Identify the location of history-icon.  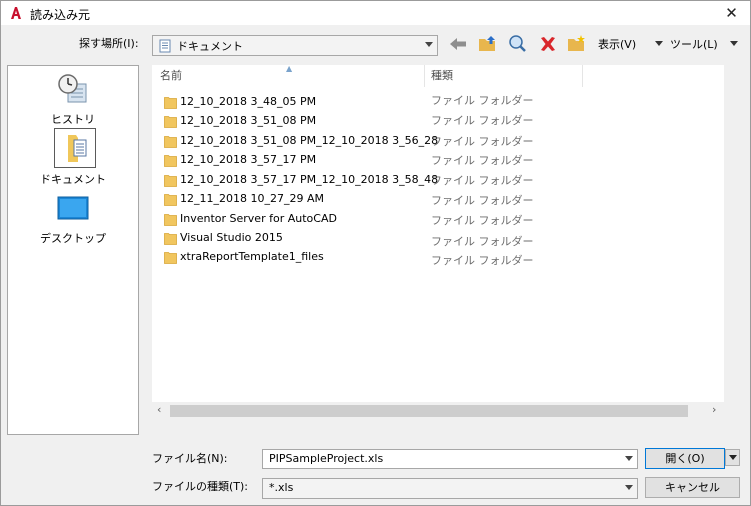
(72, 88).